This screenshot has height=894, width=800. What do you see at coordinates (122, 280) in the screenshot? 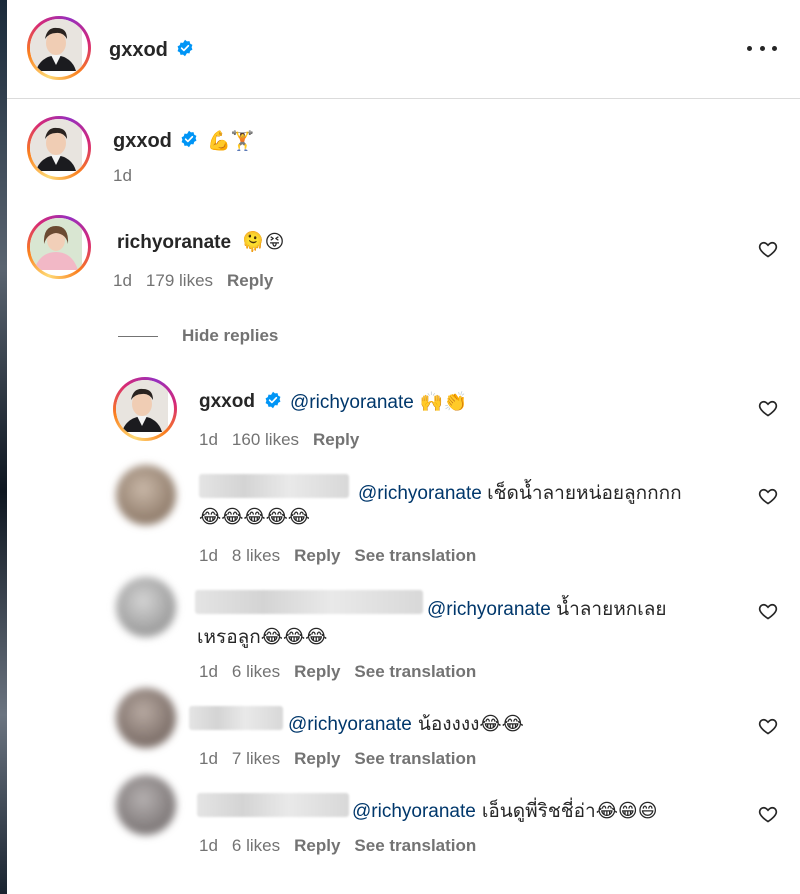
I see `comment-time: 1d` at bounding box center [122, 280].